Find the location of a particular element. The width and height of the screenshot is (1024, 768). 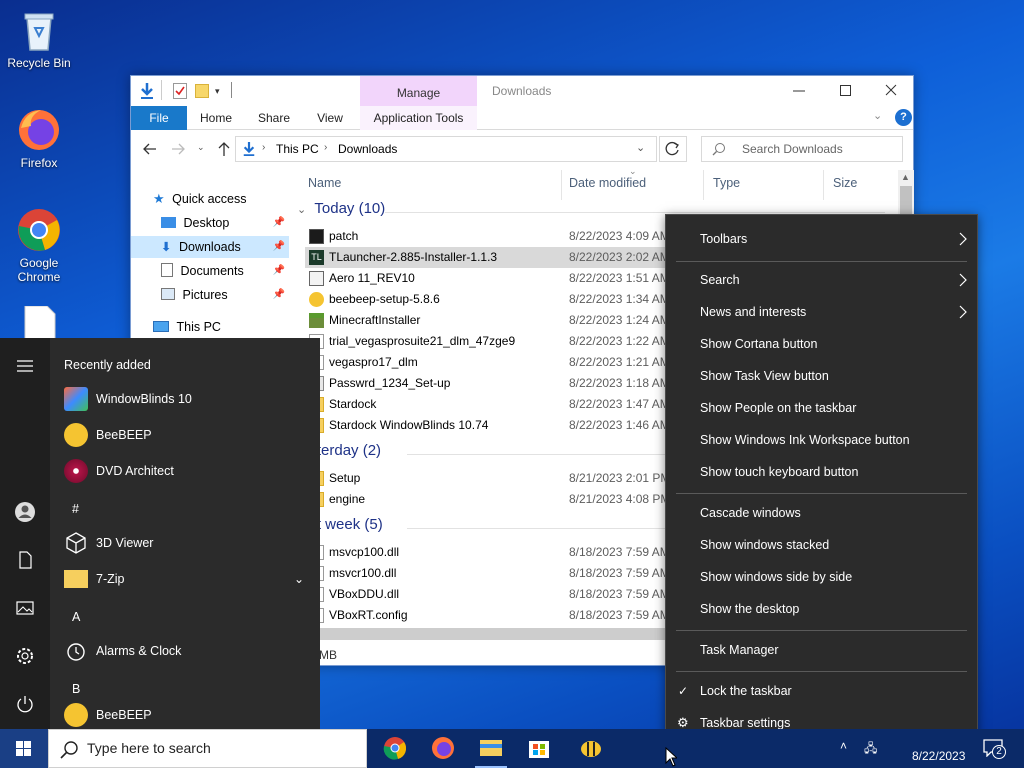

section-letter-hash: # is located at coordinates (75, 509).